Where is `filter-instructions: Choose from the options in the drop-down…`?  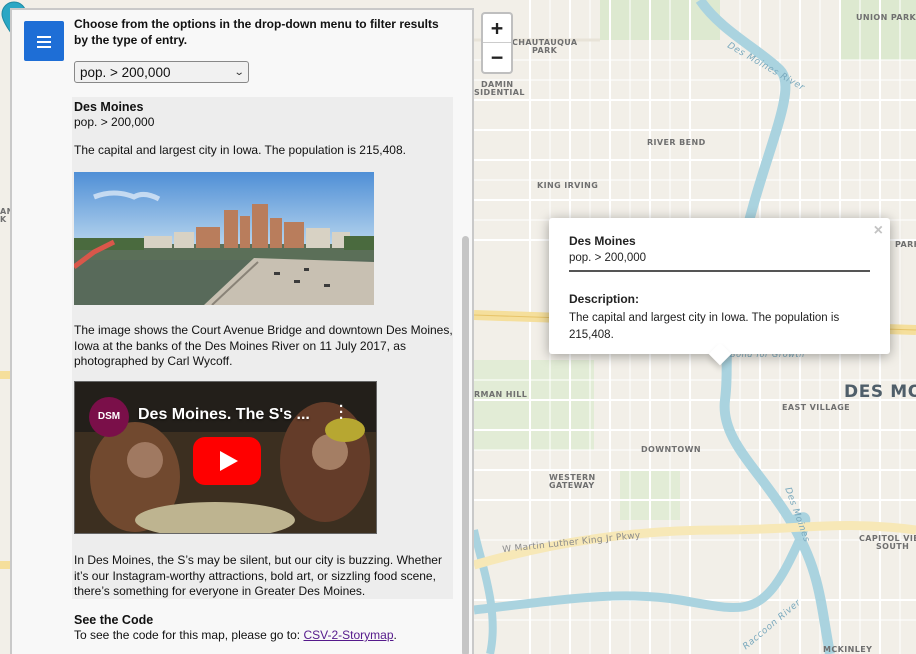
filter-instructions: Choose from the options in the drop-down… is located at coordinates (256, 32).